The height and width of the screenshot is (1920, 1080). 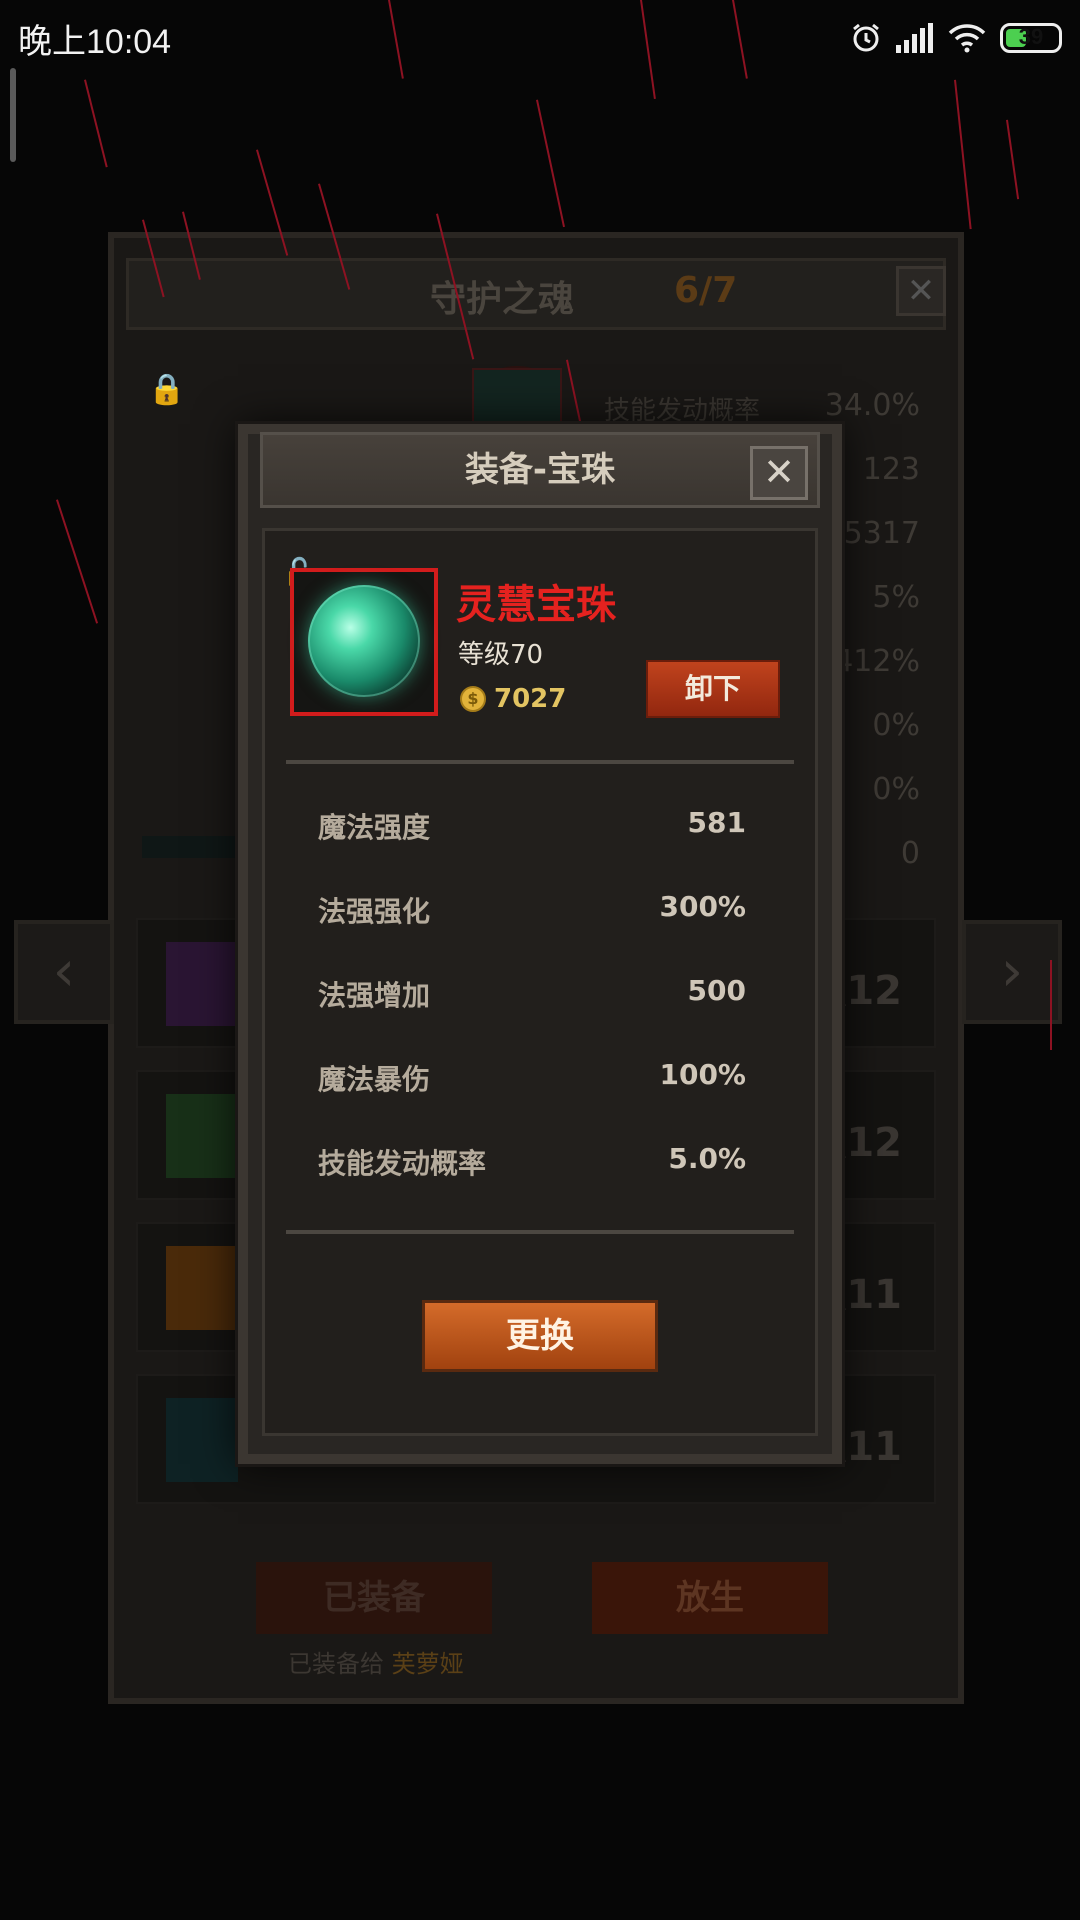 What do you see at coordinates (167, 389) in the screenshot?
I see `background-lock-icon: 🔒` at bounding box center [167, 389].